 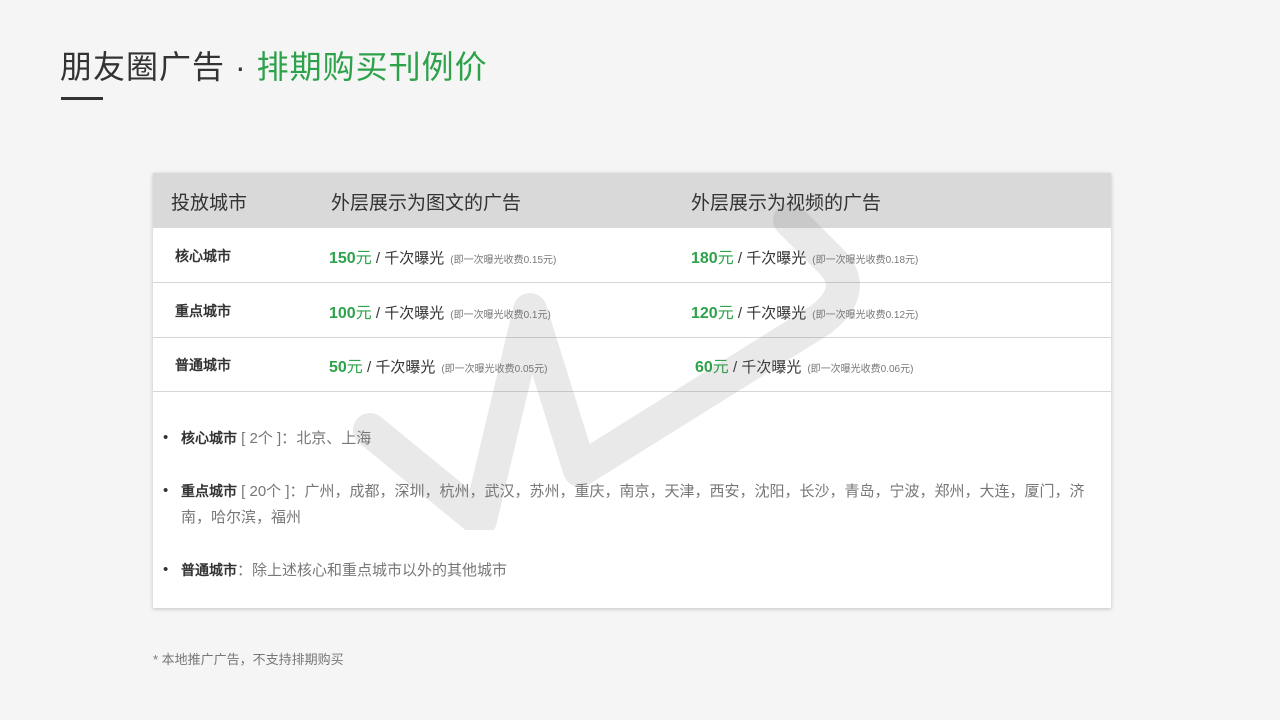 I want to click on price-value: 50, so click(x=338, y=367).